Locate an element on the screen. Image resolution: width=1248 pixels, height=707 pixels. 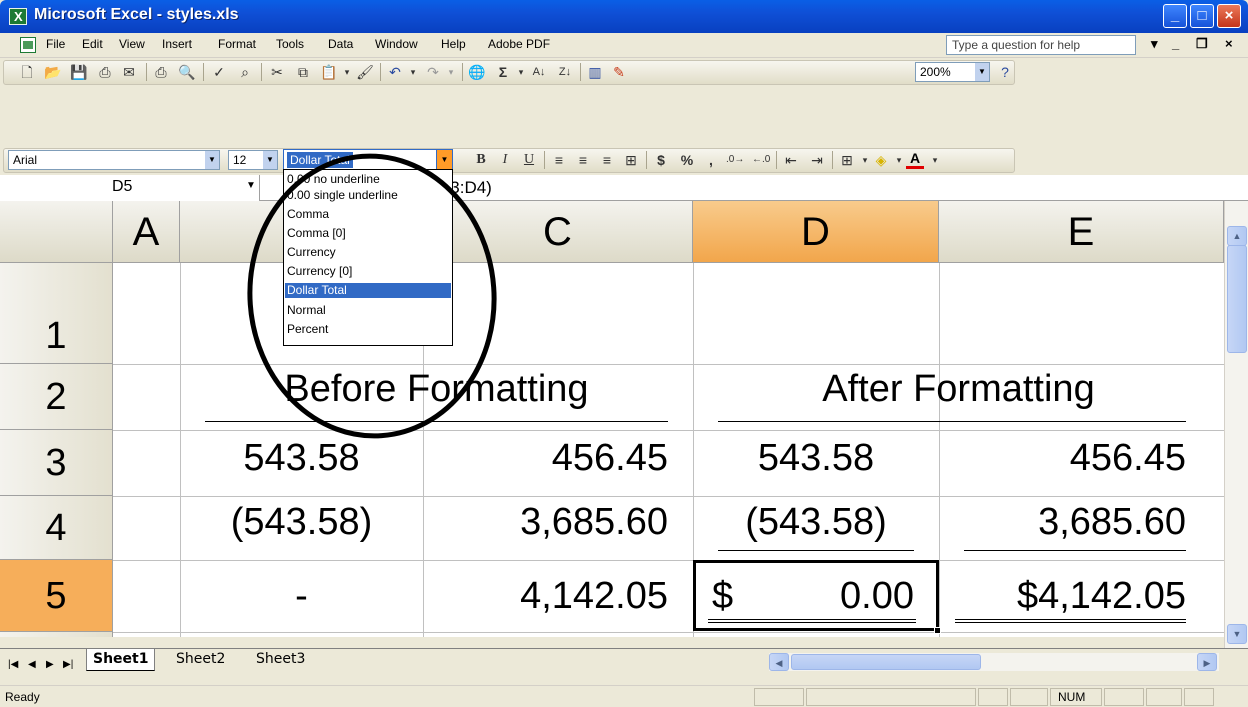
vertical-scroll-thumb is located at coordinates (1237, 299).